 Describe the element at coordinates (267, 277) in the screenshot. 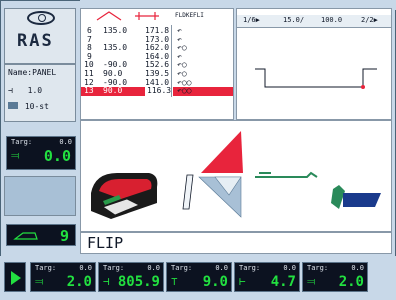

I see `axis-display-4: Targ: 0.0 ⊢ 4.7` at that location.